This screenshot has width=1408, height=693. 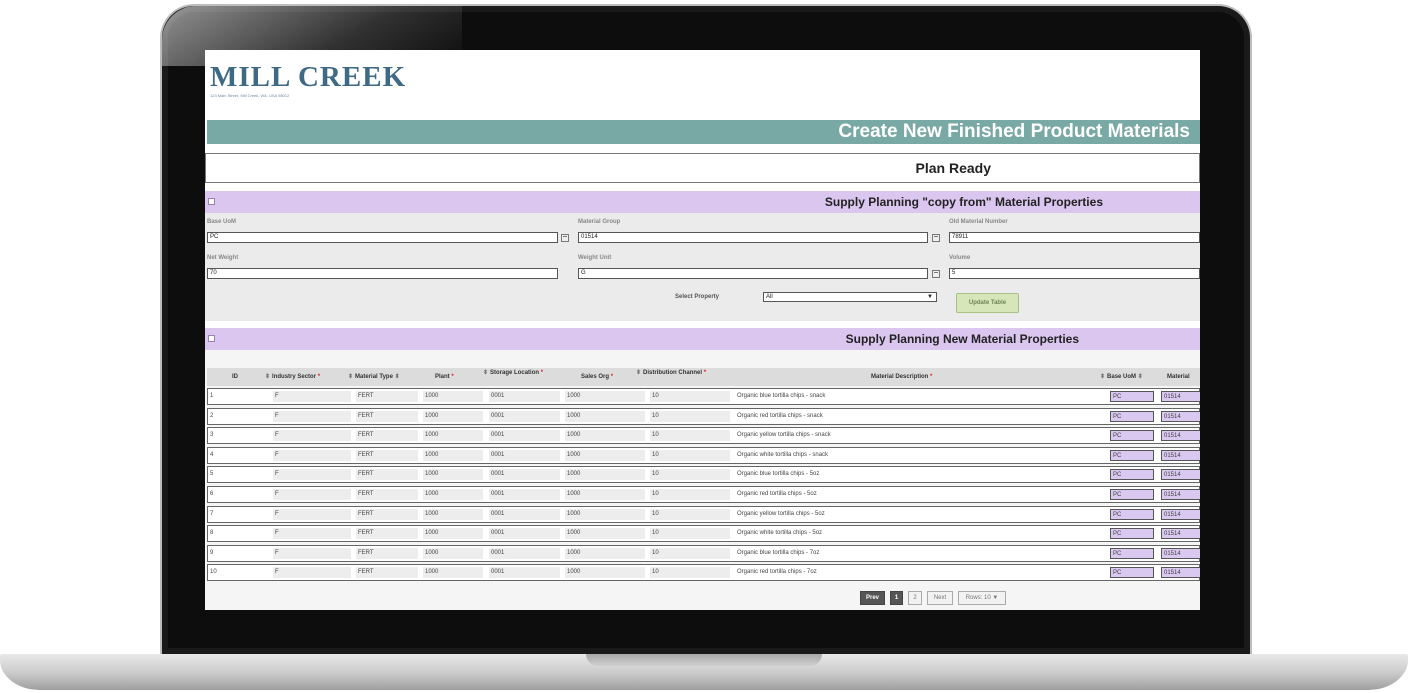 I want to click on material-description-cell: Organic red tortilla chips - 7oz, so click(x=920, y=573).